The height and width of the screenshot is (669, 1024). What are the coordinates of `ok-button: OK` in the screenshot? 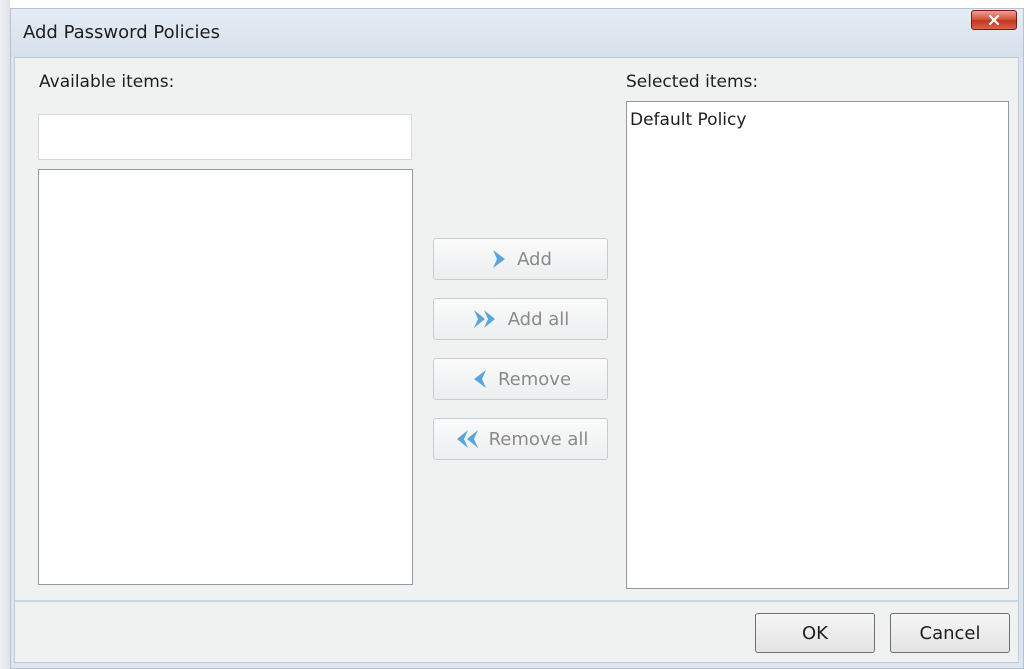 It's located at (815, 633).